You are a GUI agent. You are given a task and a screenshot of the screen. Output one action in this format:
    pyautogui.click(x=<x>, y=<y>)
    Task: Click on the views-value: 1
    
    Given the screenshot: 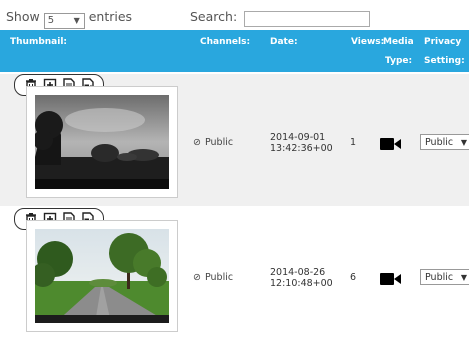 What is the action you would take?
    pyautogui.click(x=353, y=142)
    